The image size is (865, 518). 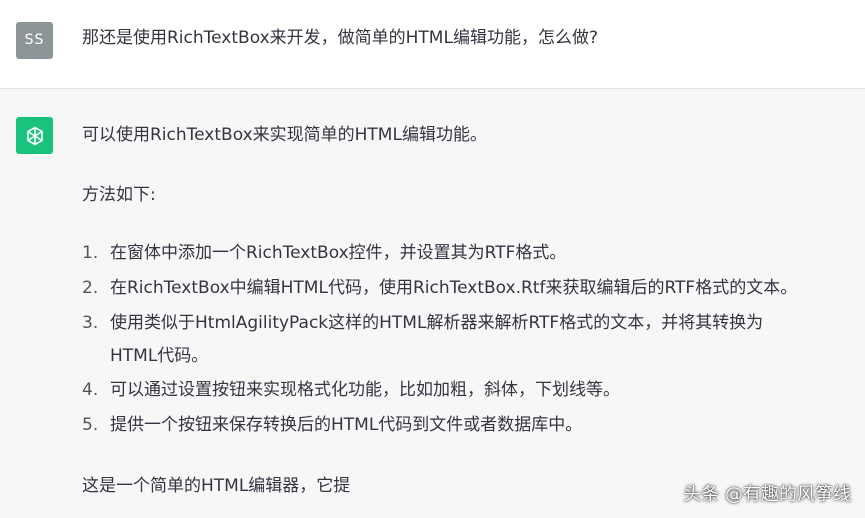 I want to click on list-item: 5. 提供一个按钮来保存转换后的HTML代码到文件或者数据库中。, so click(x=332, y=425).